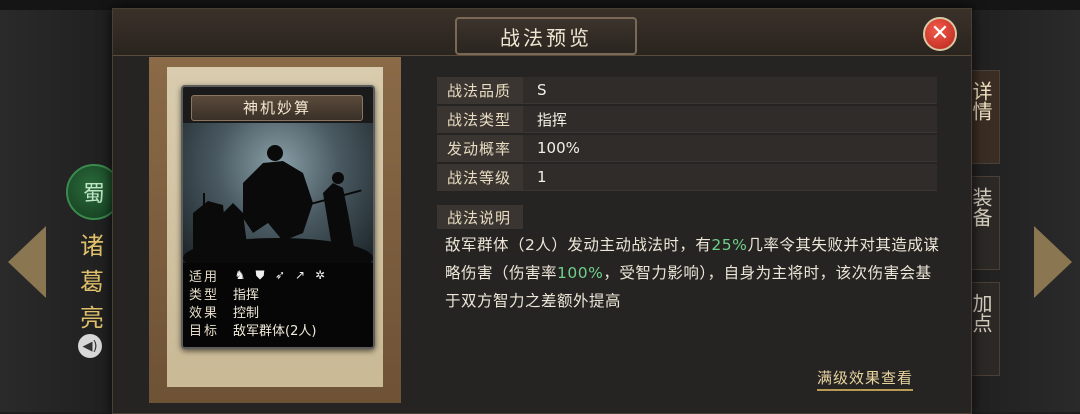 Image resolution: width=1080 pixels, height=414 pixels. I want to click on hero-name-char: 葛, so click(92, 282).